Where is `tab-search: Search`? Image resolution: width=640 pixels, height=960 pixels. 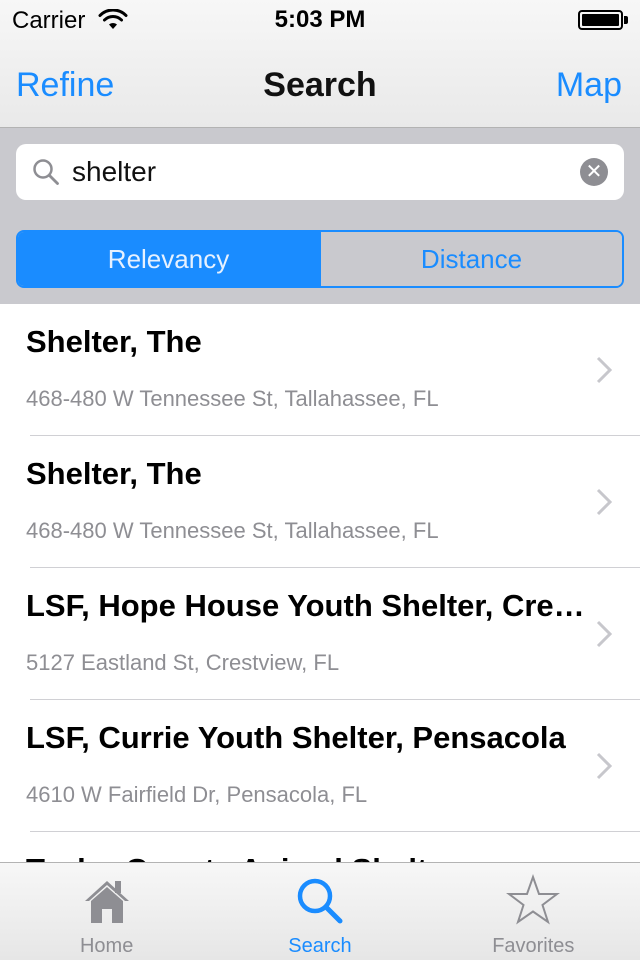
tab-search: Search is located at coordinates (319, 911).